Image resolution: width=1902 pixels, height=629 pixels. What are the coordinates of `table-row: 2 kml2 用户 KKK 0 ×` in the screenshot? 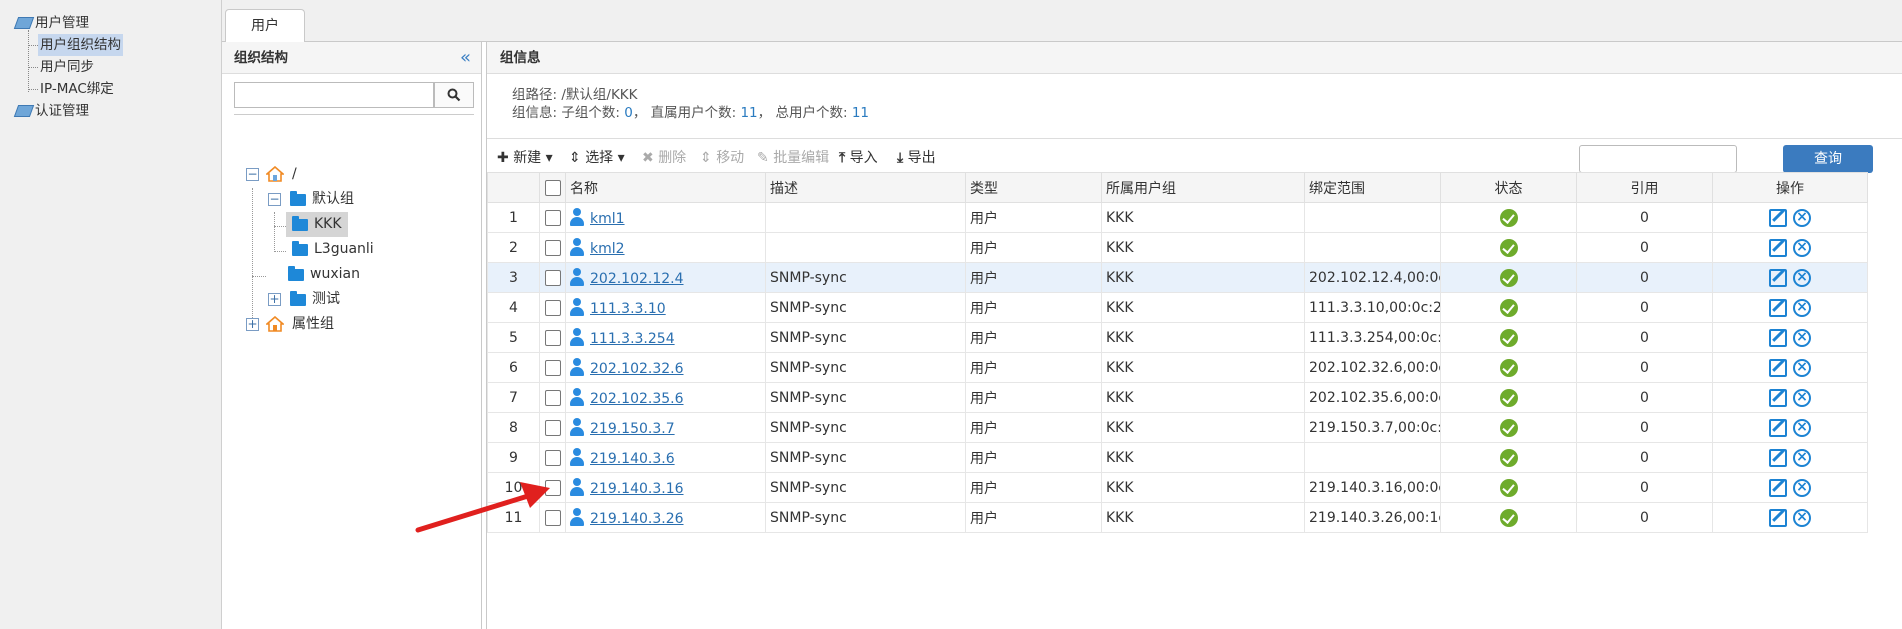 It's located at (1177, 247).